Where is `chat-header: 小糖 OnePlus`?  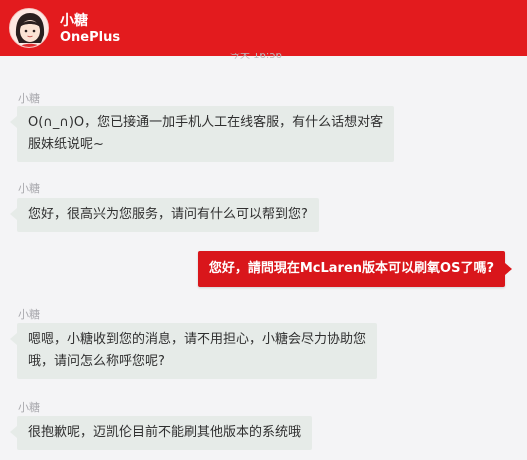
chat-header: 小糖 OnePlus is located at coordinates (263, 28).